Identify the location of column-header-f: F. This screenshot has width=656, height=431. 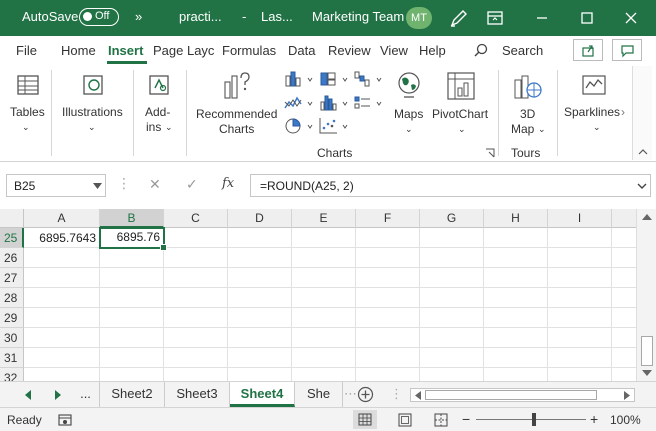
(388, 218).